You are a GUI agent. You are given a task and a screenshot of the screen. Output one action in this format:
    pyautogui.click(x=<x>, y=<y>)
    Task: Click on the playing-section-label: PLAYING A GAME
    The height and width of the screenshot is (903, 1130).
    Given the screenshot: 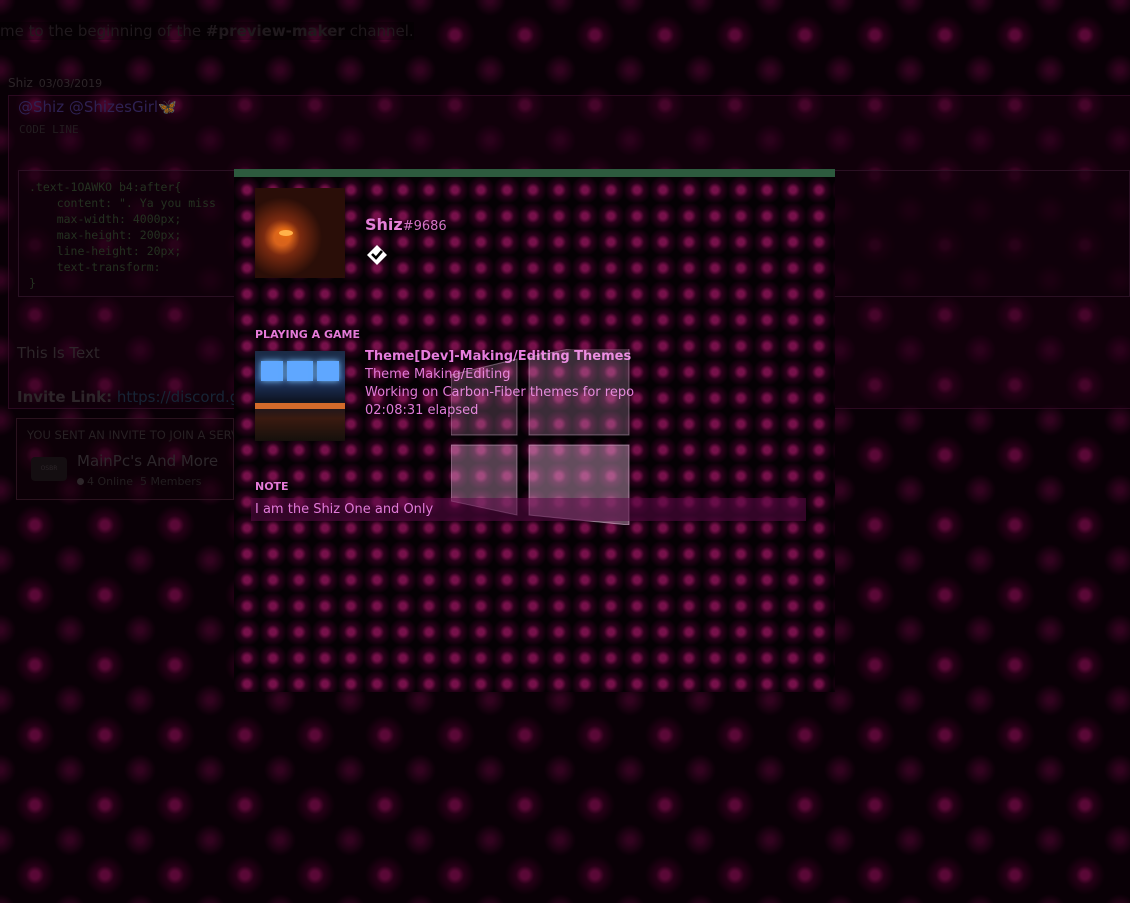 What is the action you would take?
    pyautogui.click(x=307, y=334)
    